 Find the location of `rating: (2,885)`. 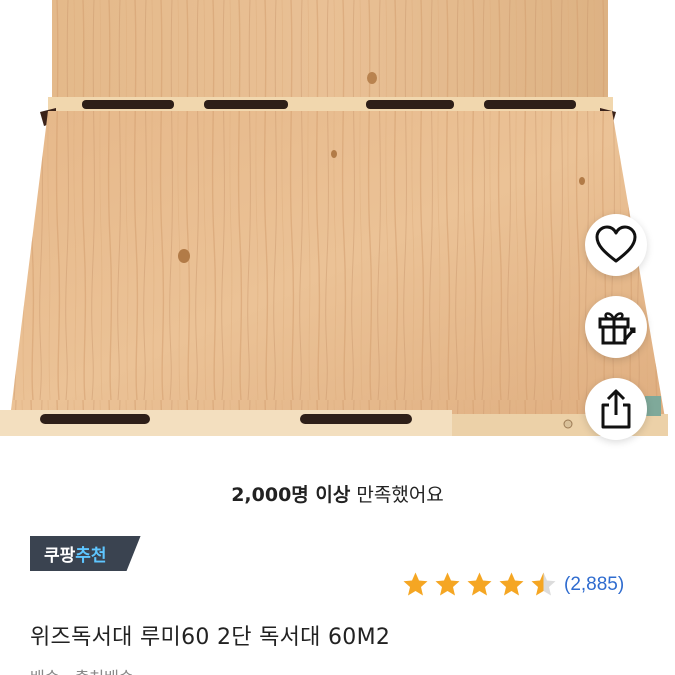

rating: (2,885) is located at coordinates (513, 584).